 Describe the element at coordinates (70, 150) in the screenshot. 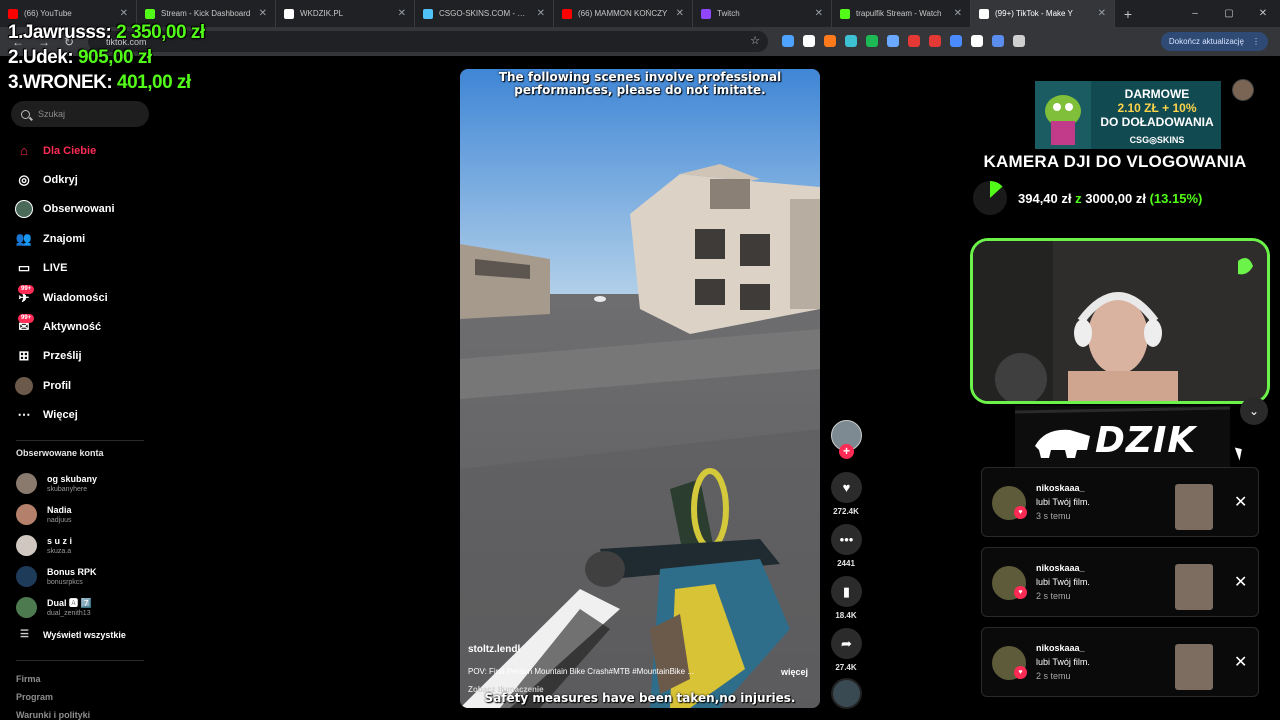

I see `sidebar-item-label: Dla Ciebie` at that location.